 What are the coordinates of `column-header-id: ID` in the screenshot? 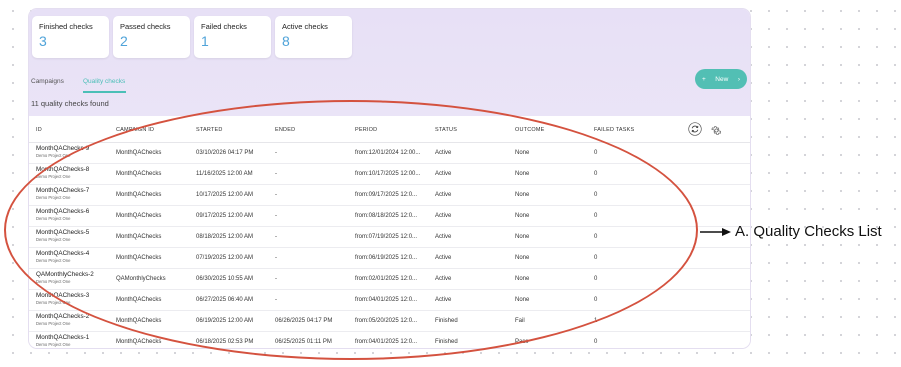 It's located at (39, 130).